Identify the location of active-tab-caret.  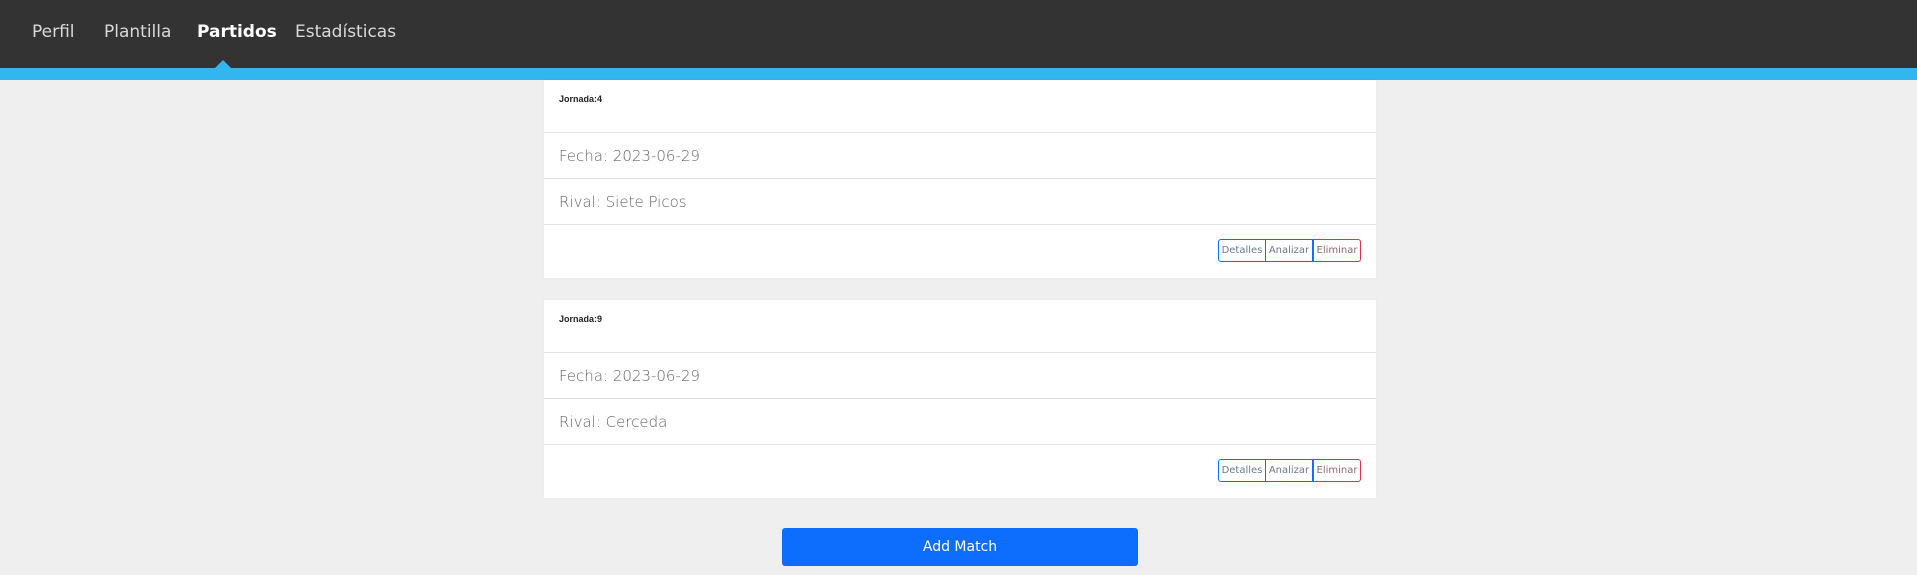
(223, 64).